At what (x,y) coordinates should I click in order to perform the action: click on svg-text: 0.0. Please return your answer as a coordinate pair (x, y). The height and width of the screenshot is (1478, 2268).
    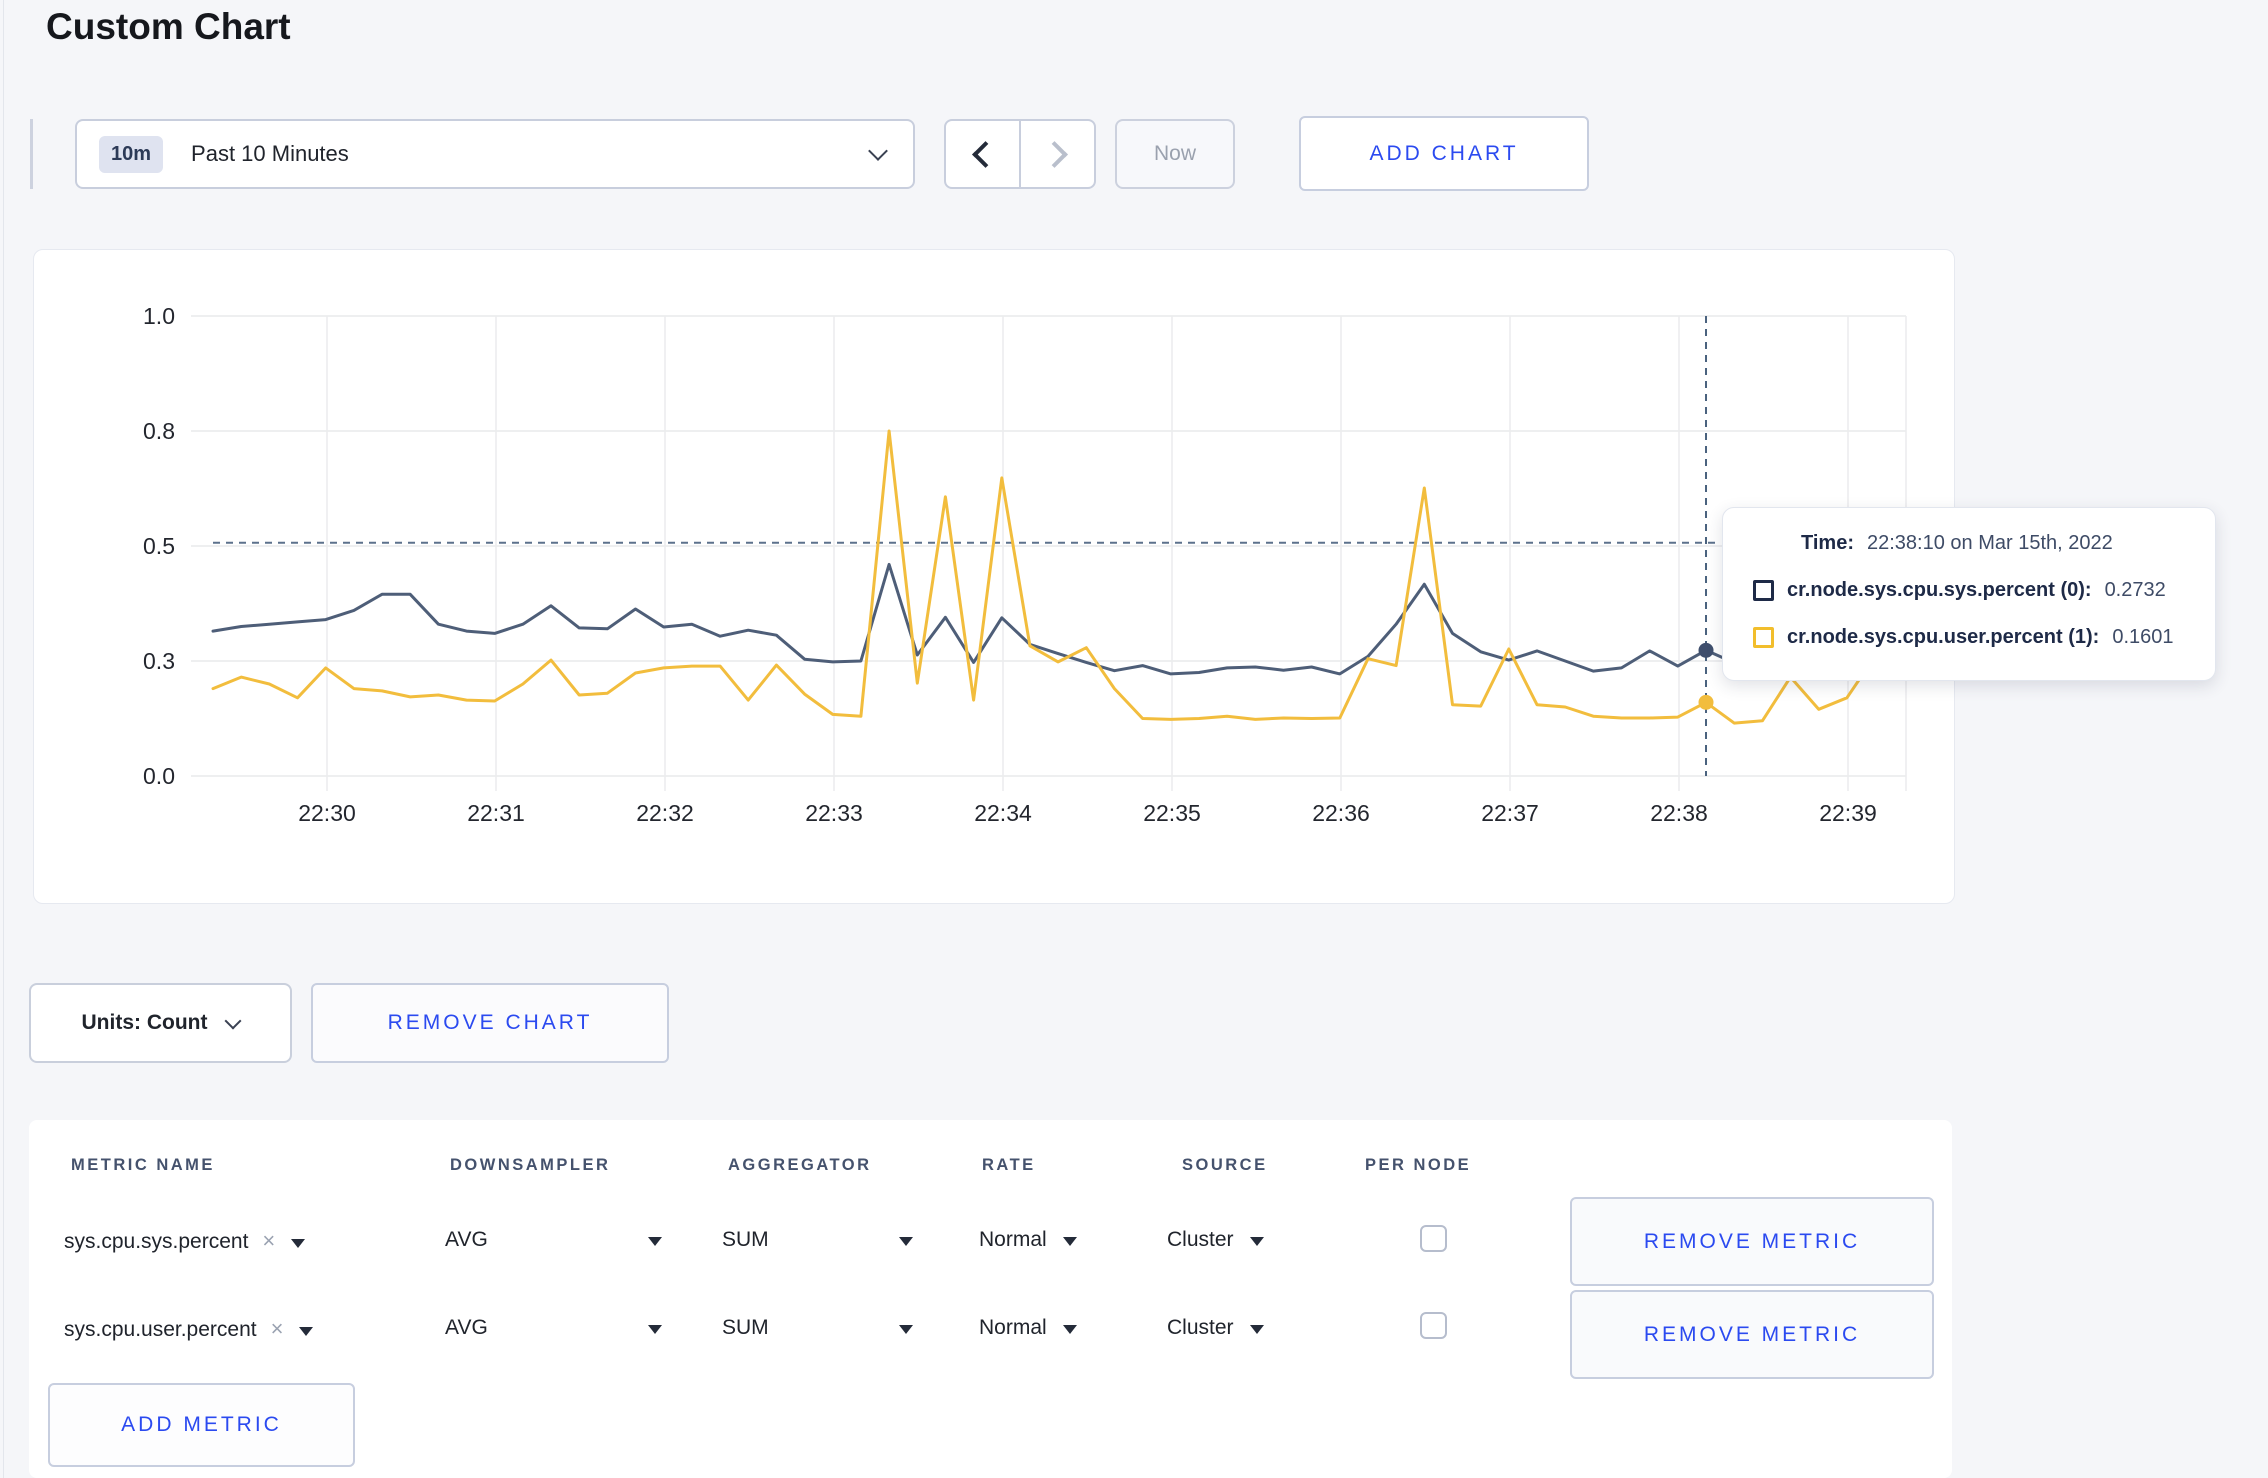
    Looking at the image, I should click on (159, 776).